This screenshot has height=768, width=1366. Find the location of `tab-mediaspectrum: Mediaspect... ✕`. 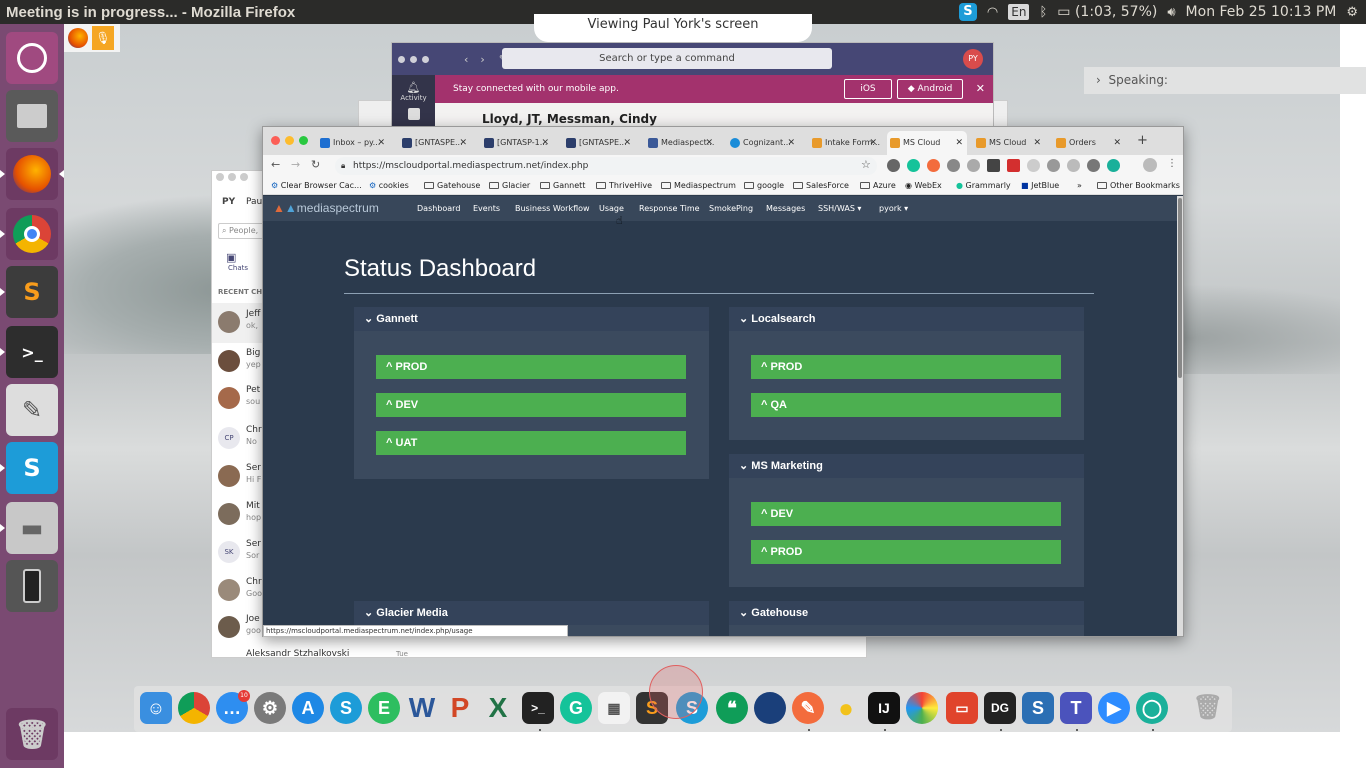

tab-mediaspectrum: Mediaspect... ✕ is located at coordinates (681, 143).